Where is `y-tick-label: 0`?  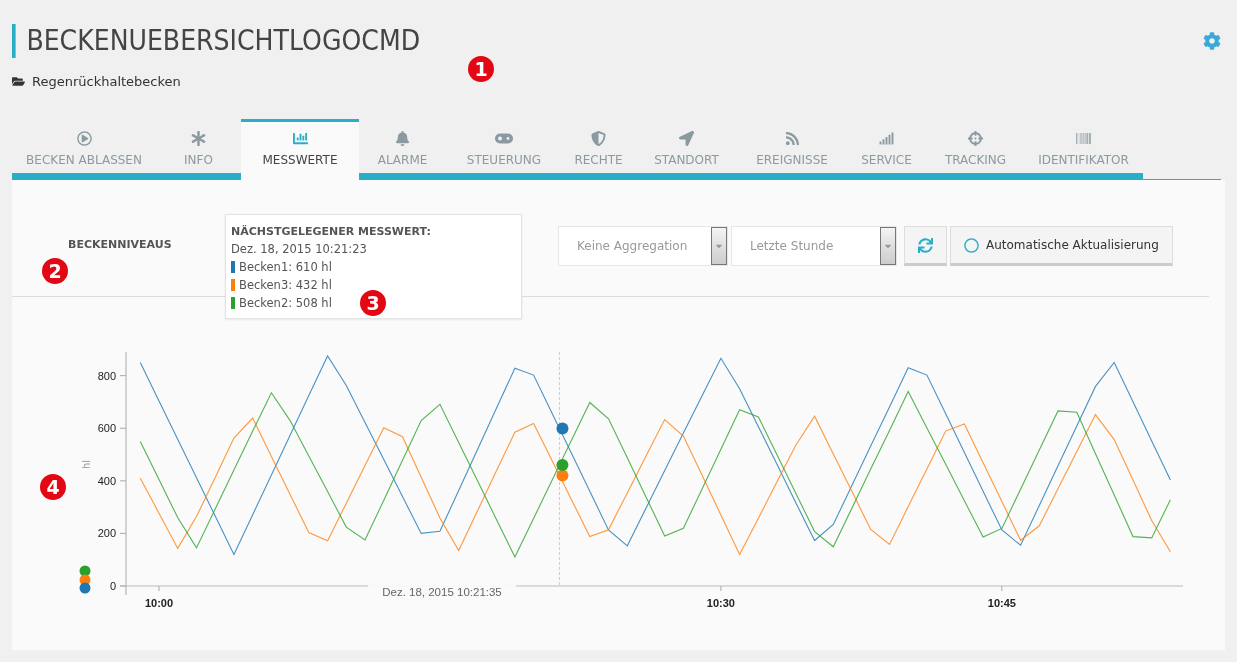
y-tick-label: 0 is located at coordinates (112, 586).